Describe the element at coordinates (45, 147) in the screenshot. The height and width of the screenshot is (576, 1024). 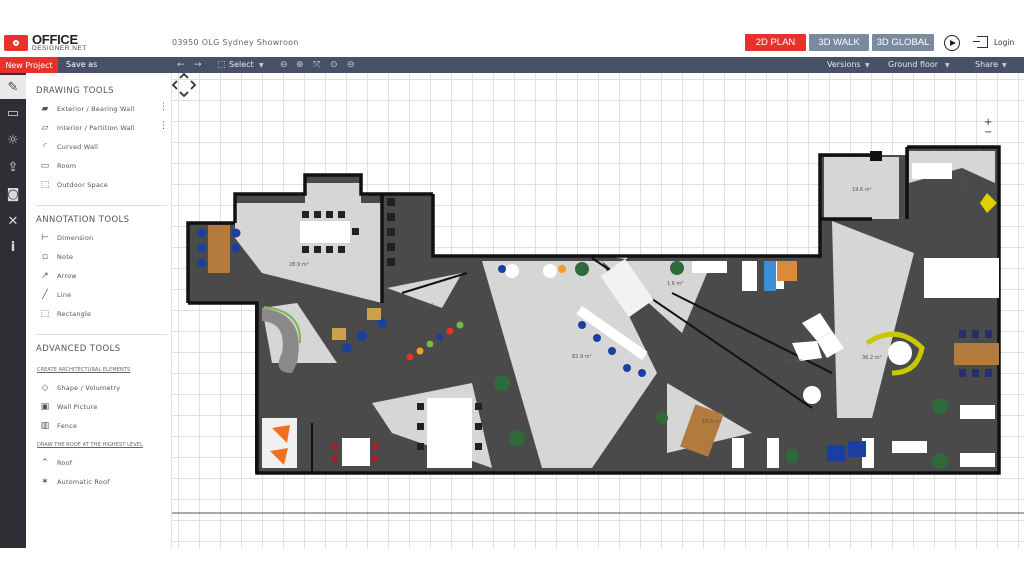
I see `curved-wall-icon: ◜` at that location.